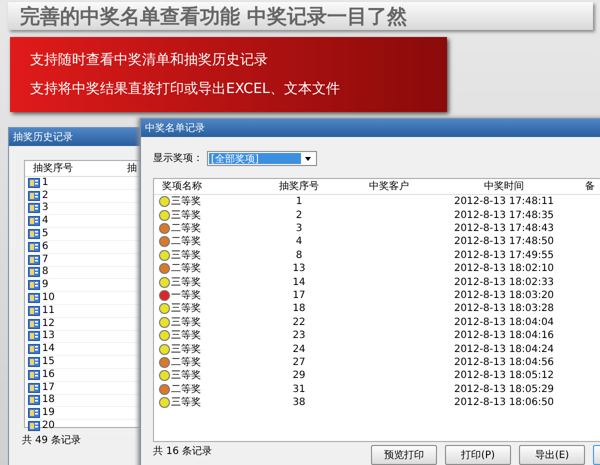  Describe the element at coordinates (43, 137) in the screenshot. I see `window-title: 抽奖历史记录` at that location.